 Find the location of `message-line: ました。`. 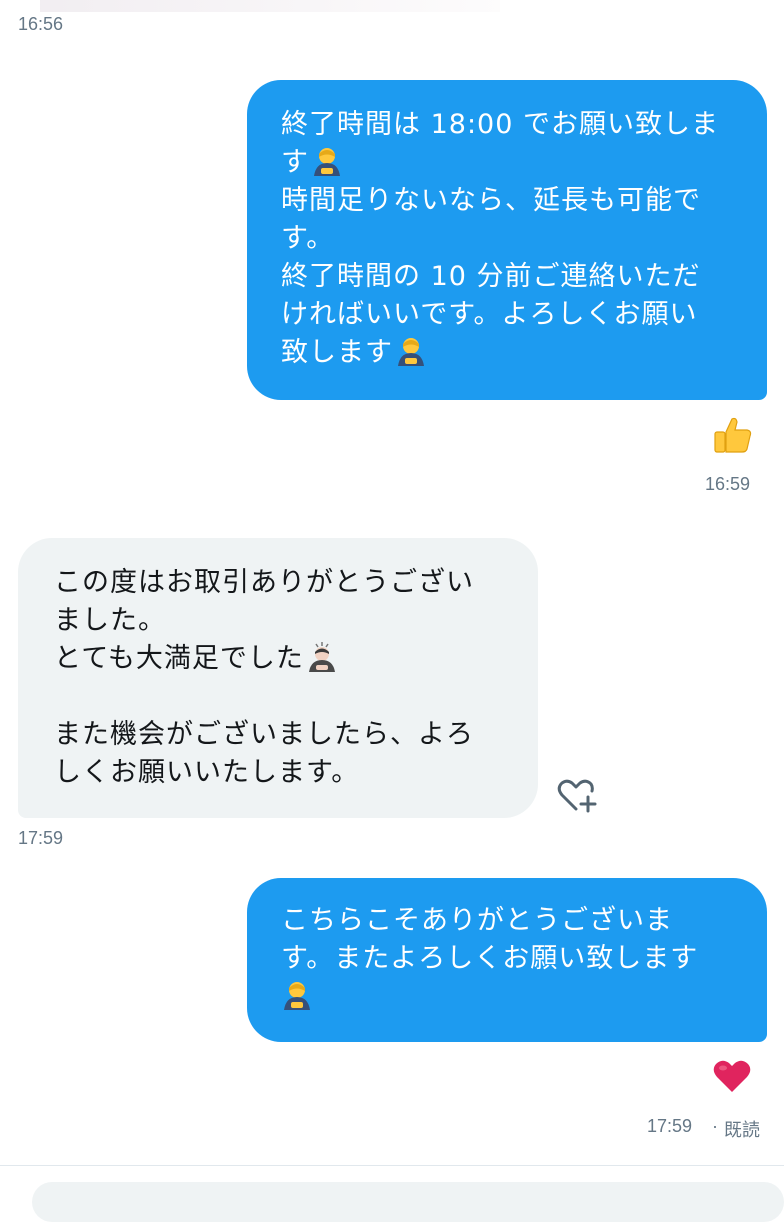

message-line: ました。 is located at coordinates (110, 620).